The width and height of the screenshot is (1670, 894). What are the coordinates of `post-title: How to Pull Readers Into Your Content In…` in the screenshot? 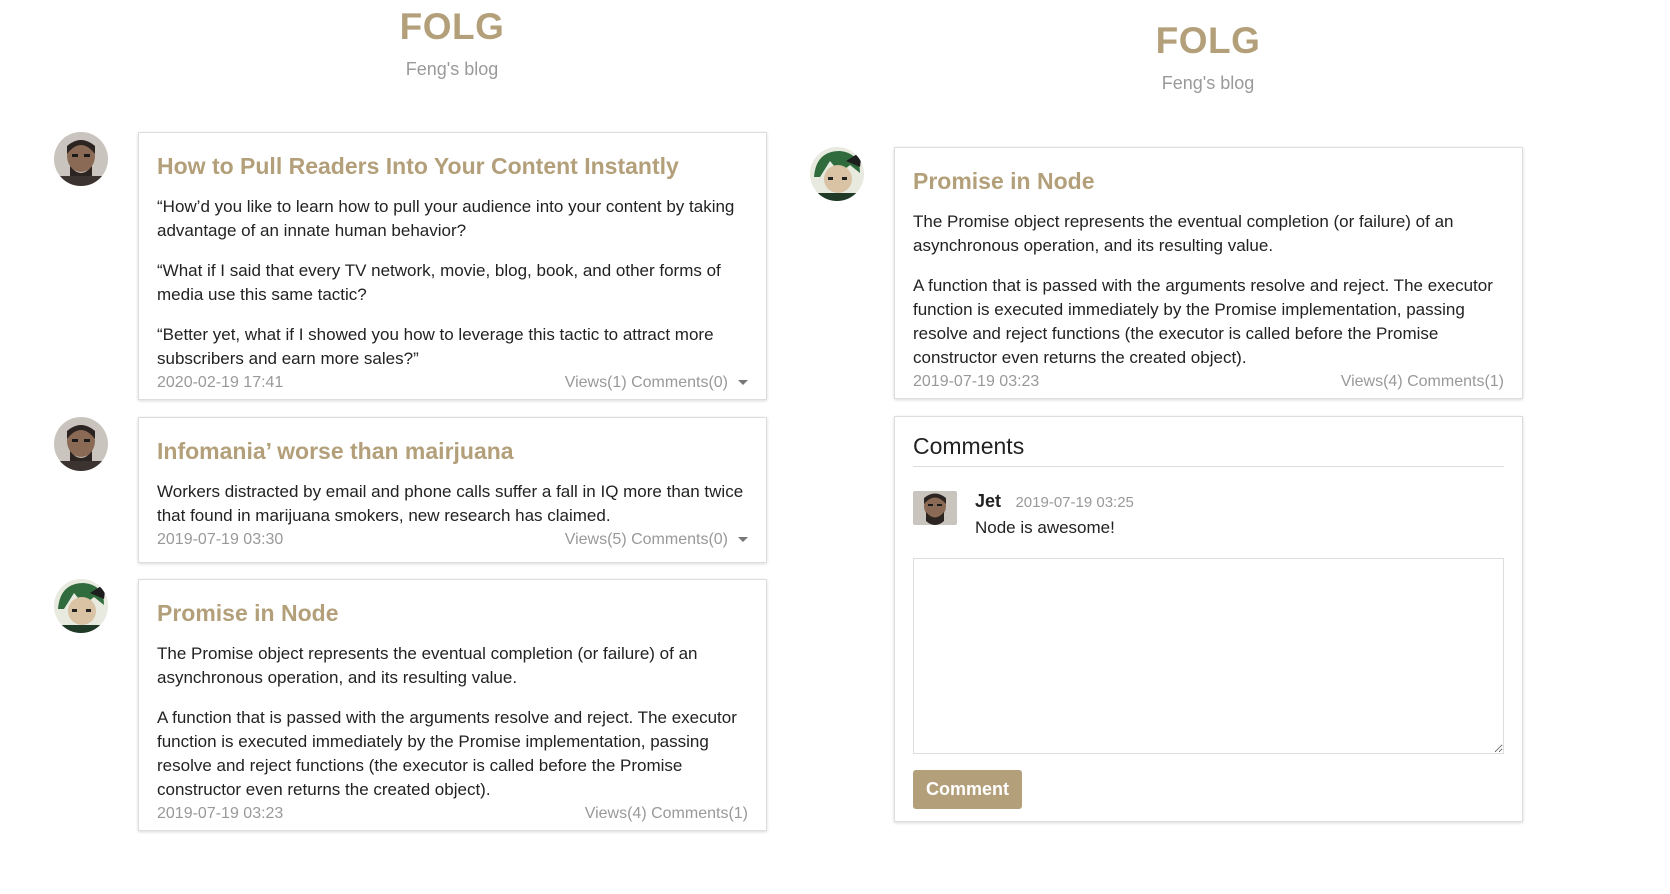 It's located at (452, 167).